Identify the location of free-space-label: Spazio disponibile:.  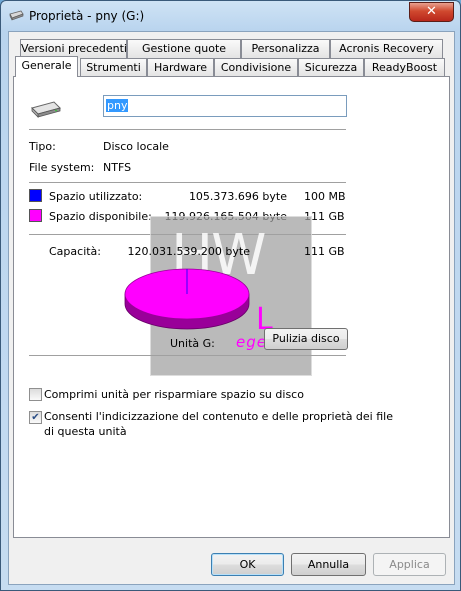
(100, 216).